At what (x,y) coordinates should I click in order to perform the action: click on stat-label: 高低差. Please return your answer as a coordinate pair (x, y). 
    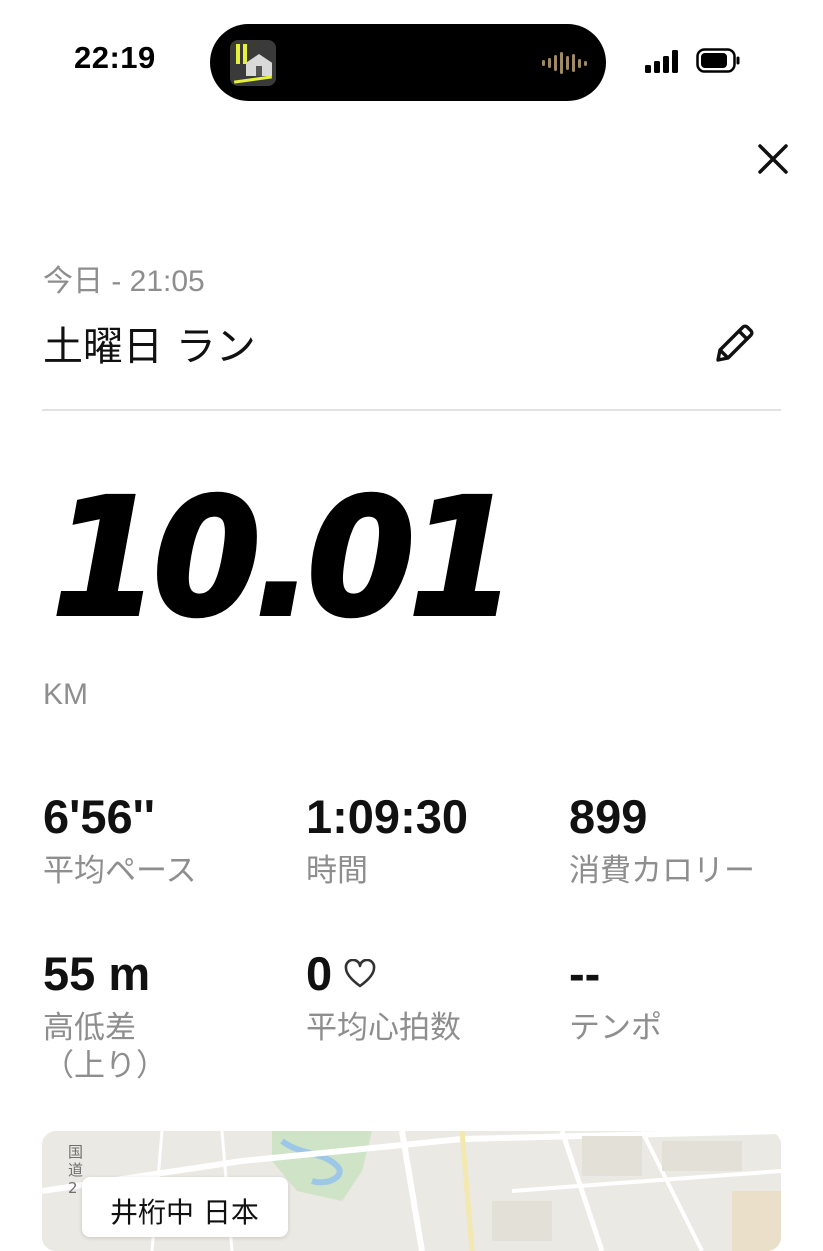
    Looking at the image, I should click on (89, 1028).